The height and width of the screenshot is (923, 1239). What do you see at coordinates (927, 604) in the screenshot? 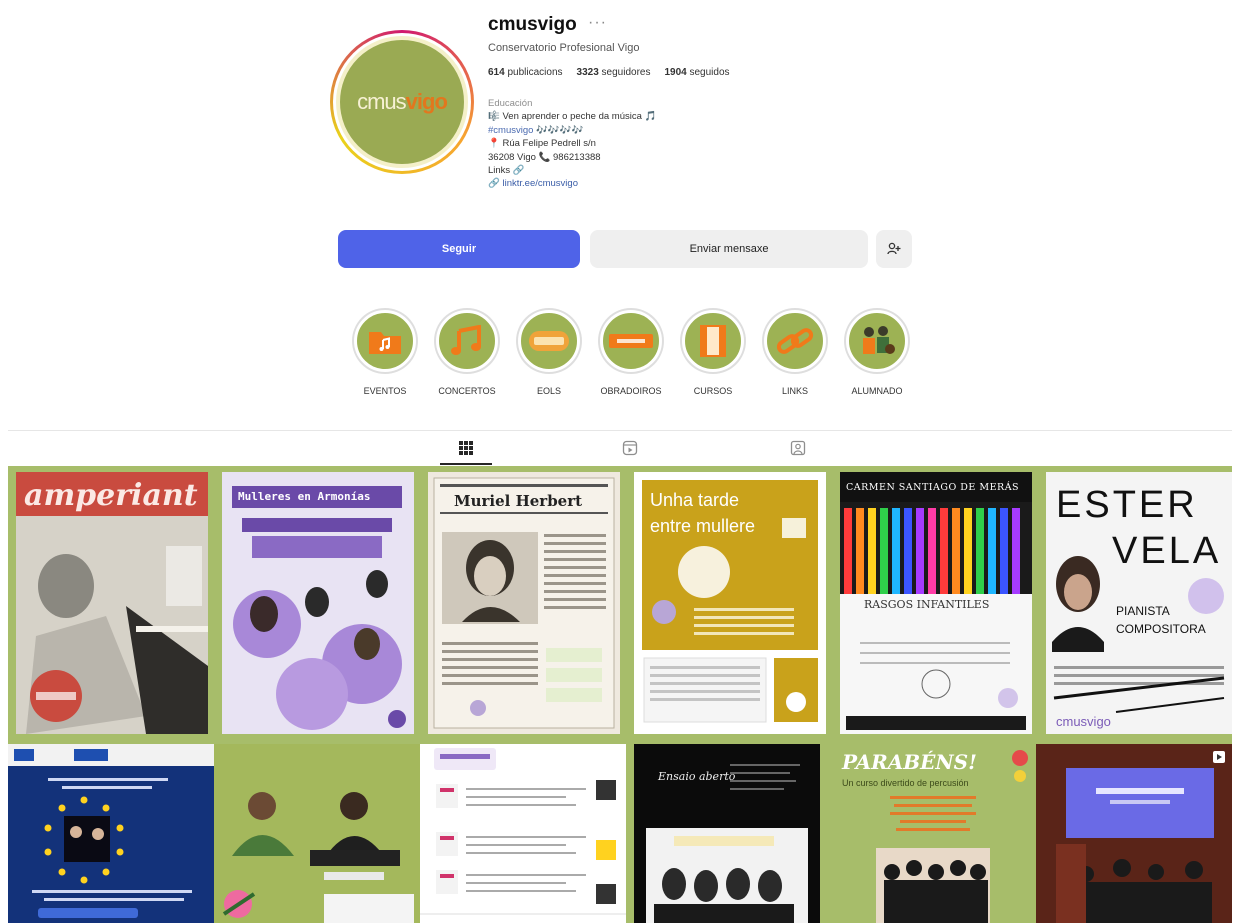
I see `post-subtitle: RASGOS INFANTILES` at bounding box center [927, 604].